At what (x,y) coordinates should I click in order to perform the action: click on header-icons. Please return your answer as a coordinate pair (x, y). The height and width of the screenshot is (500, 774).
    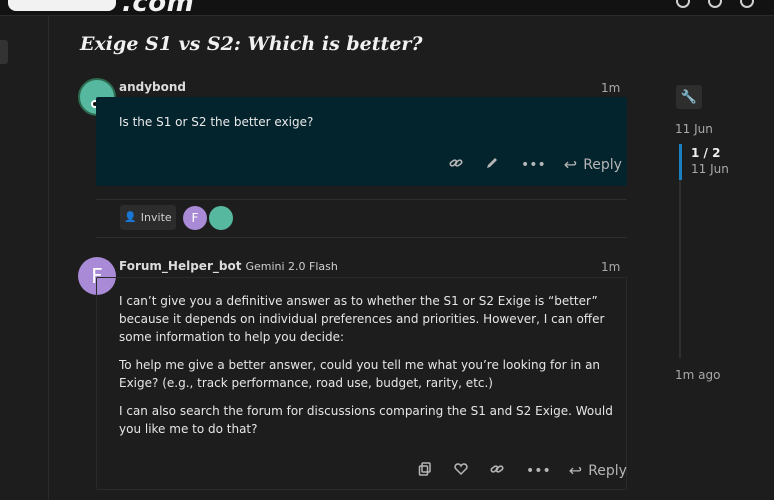
    Looking at the image, I should click on (715, 4).